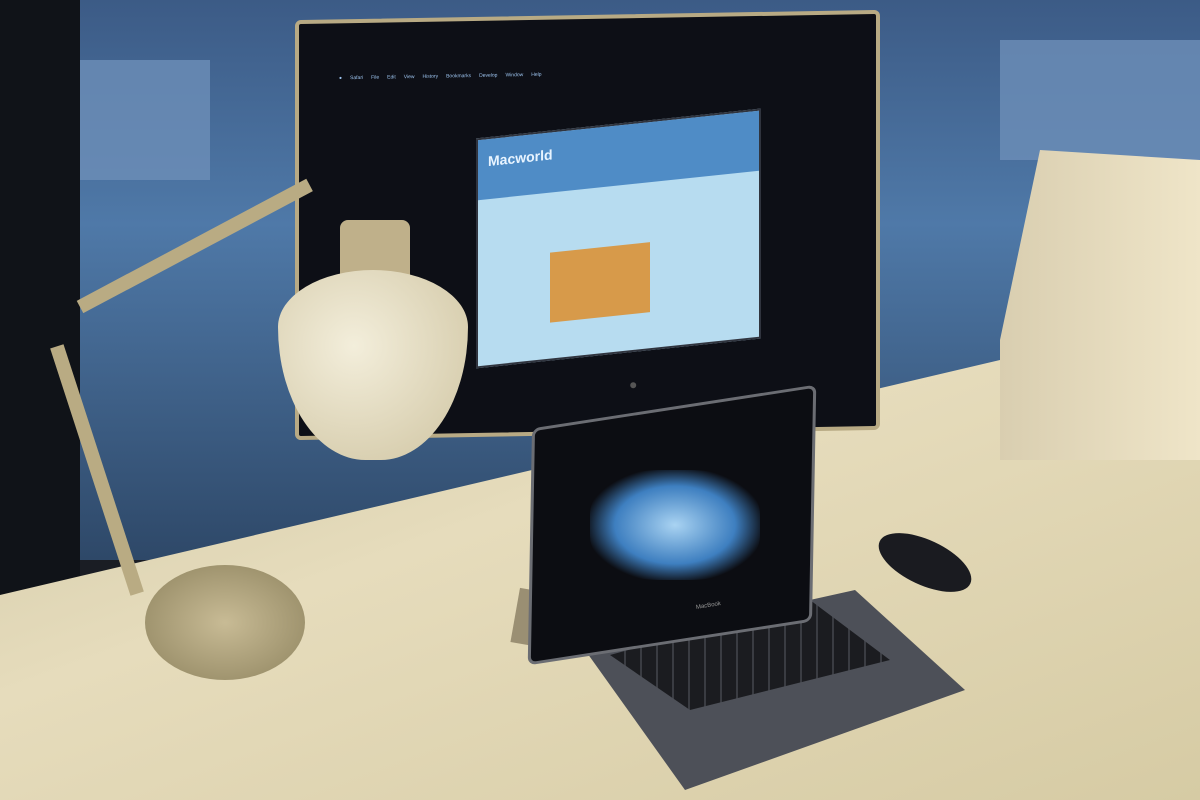  Describe the element at coordinates (225, 622) in the screenshot. I see `lamp-base` at that location.